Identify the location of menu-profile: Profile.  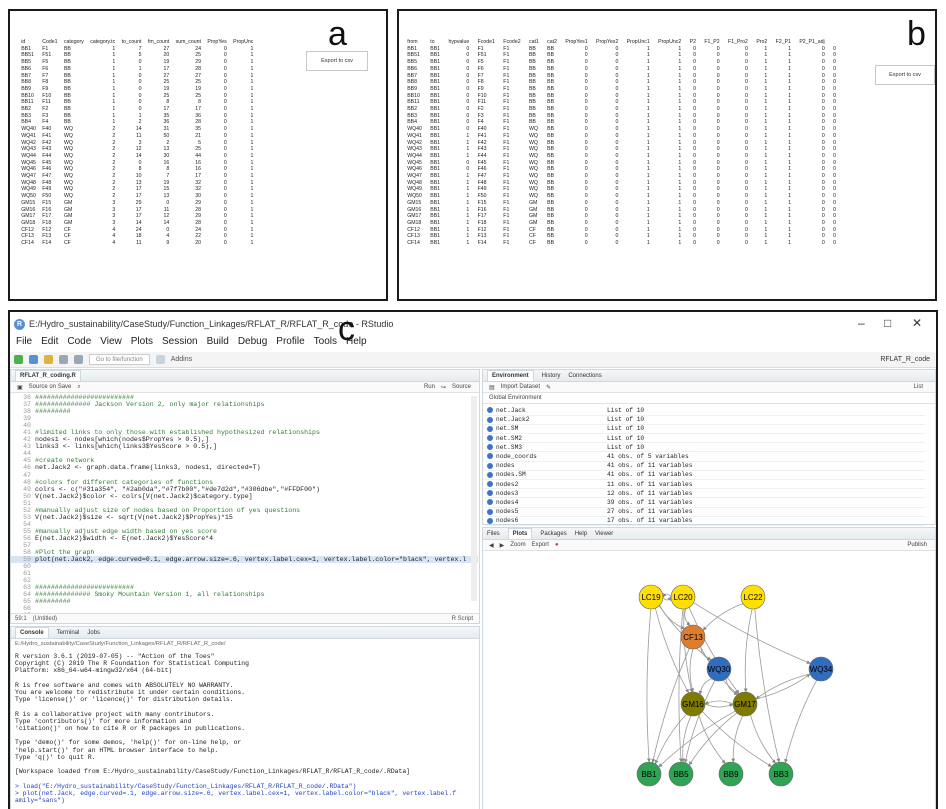
(290, 344).